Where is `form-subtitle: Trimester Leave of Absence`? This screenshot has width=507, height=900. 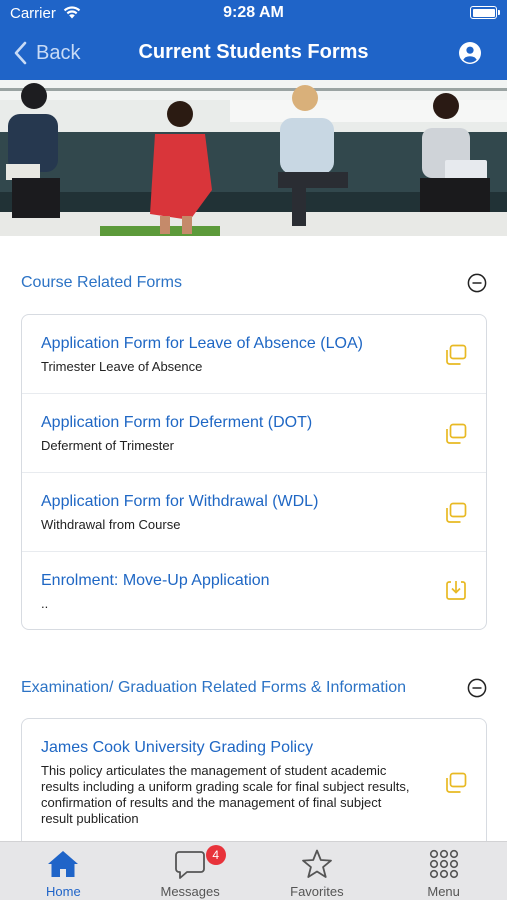
form-subtitle: Trimester Leave of Absence is located at coordinates (122, 366).